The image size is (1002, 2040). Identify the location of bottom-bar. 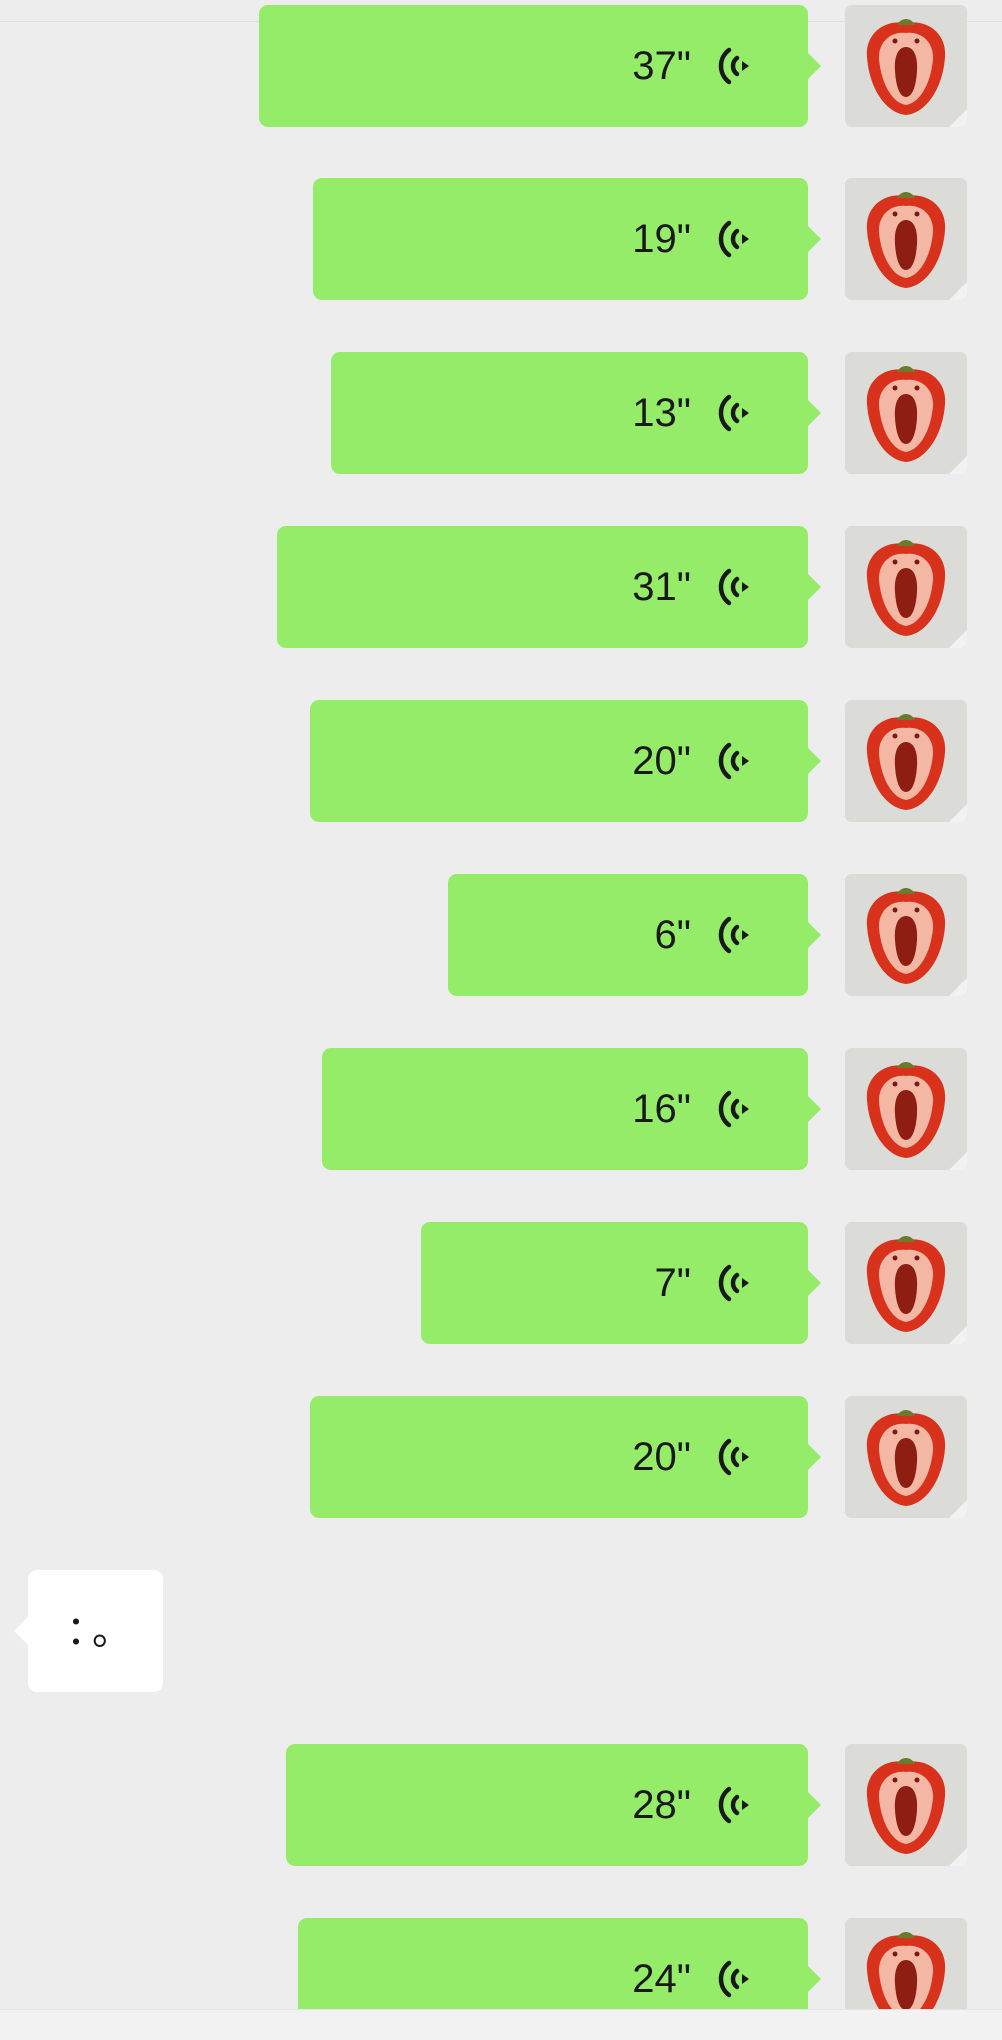
(501, 2024).